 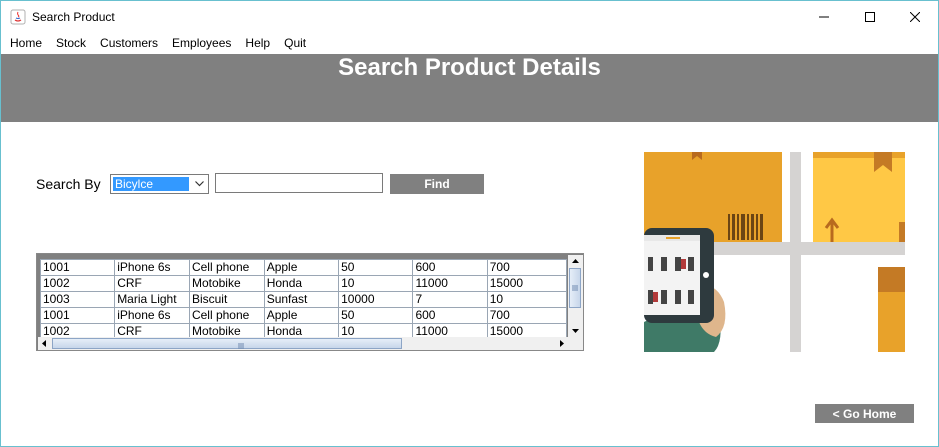 I want to click on table-cell: 7, so click(x=450, y=299).